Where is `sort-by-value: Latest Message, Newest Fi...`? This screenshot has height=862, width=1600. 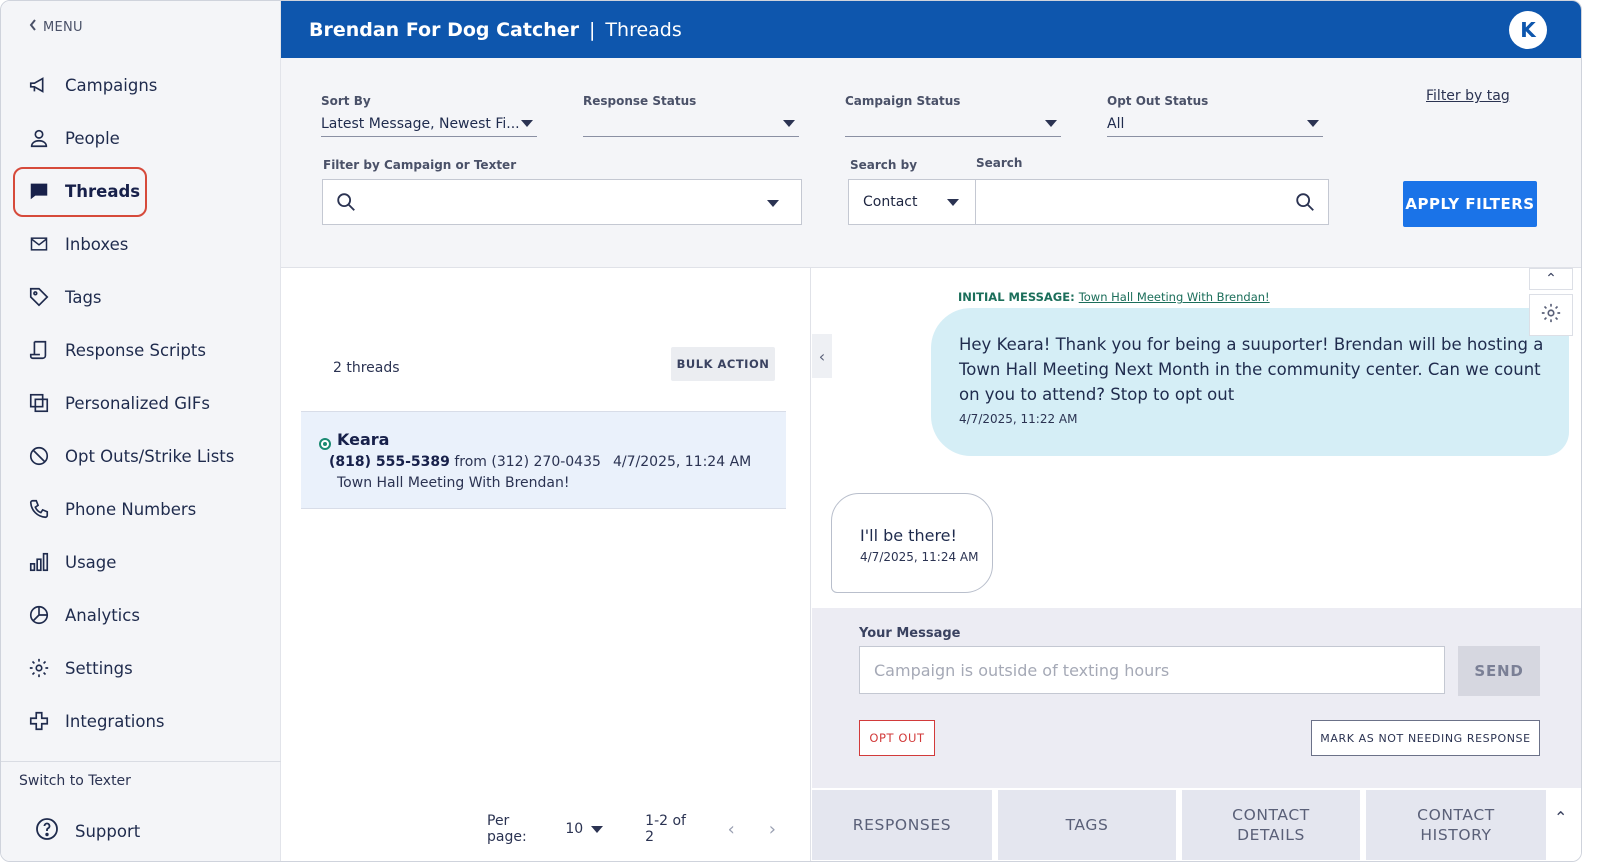 sort-by-value: Latest Message, Newest Fi... is located at coordinates (420, 123).